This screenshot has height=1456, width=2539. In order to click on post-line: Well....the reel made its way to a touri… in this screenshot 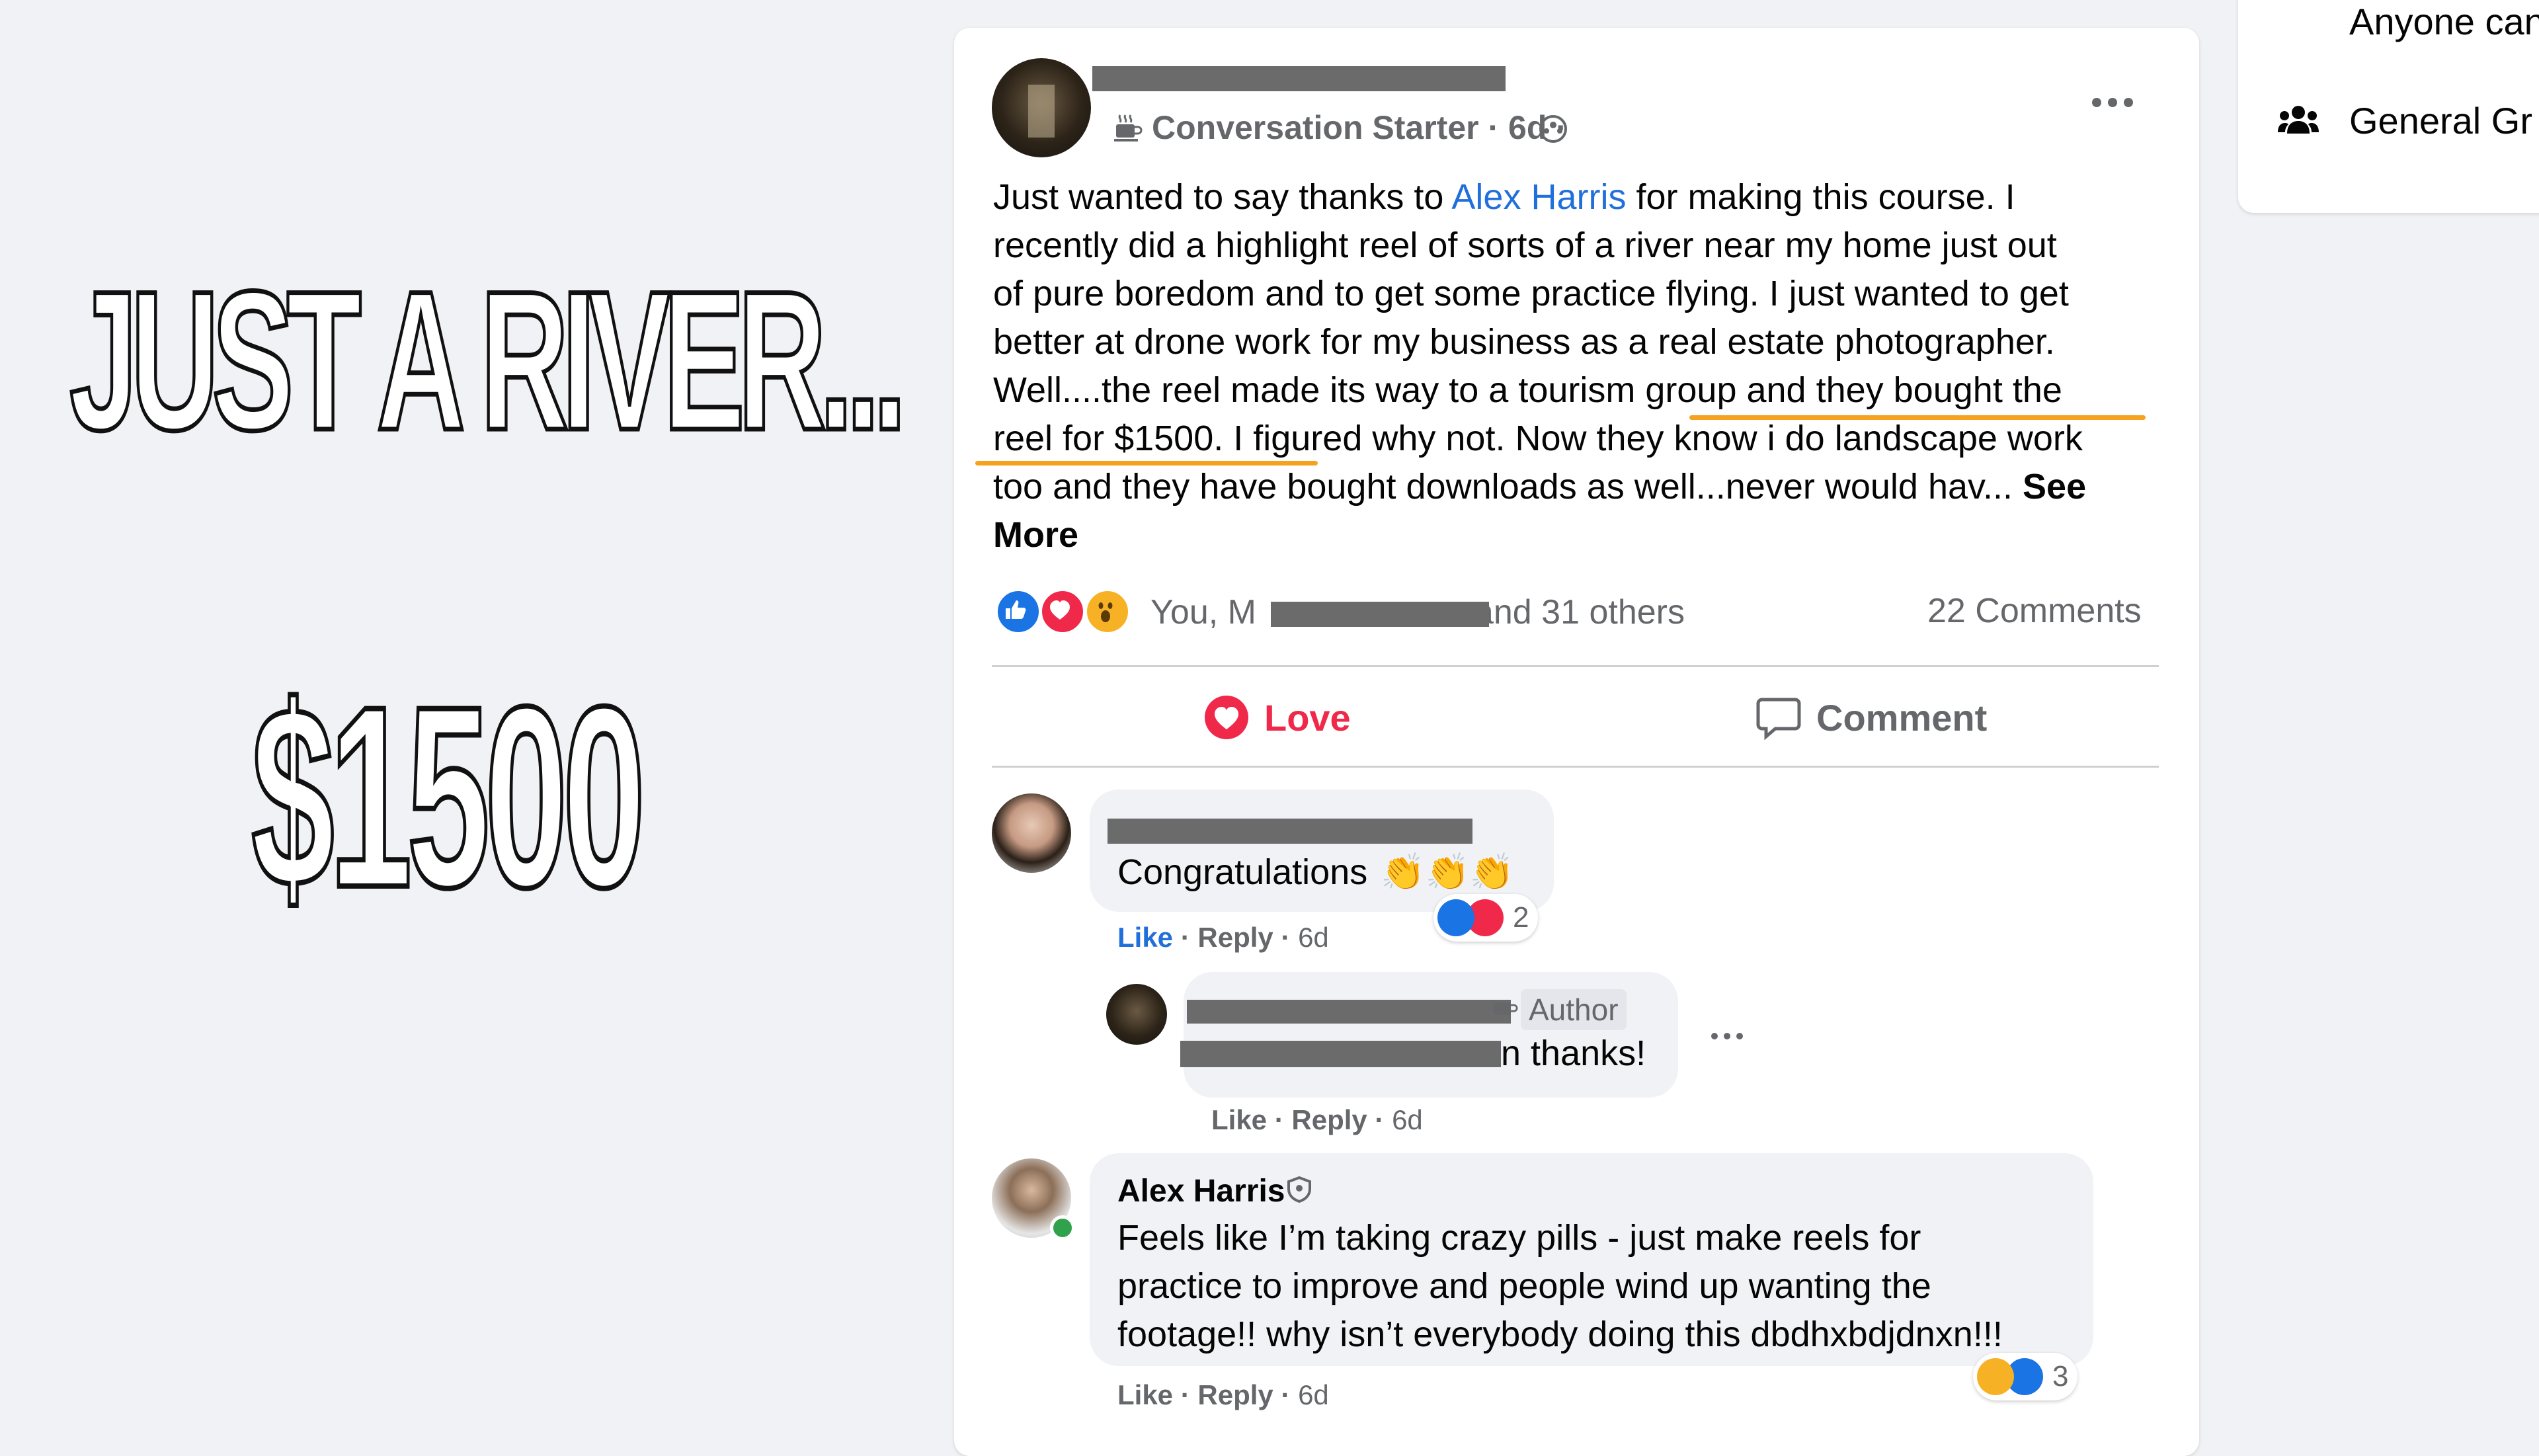, I will do `click(1527, 390)`.